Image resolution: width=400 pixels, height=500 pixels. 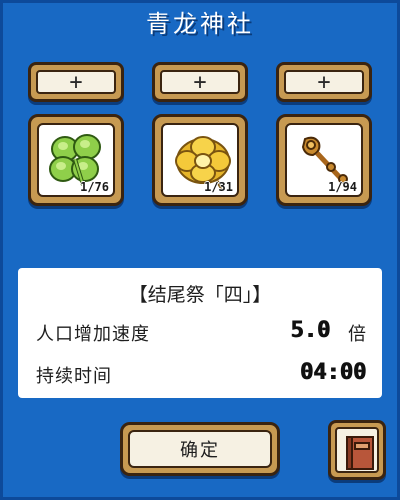 I want to click on info-row-growth: 人口增加速度 5.0 倍, so click(x=201, y=333).